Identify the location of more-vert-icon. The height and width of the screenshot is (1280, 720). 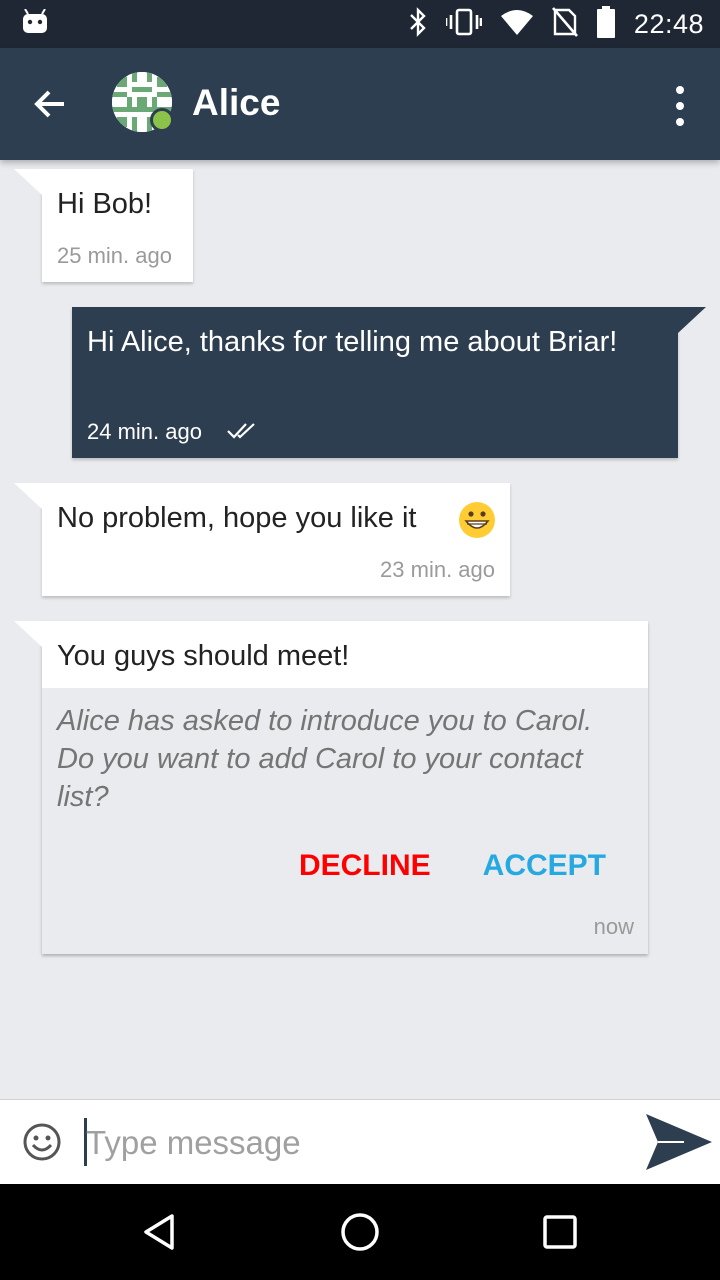
(680, 90).